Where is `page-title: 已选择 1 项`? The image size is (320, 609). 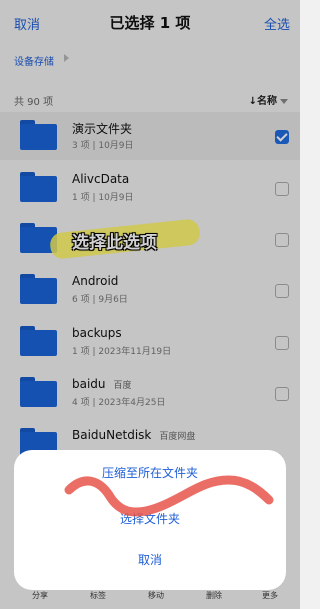
page-title: 已选择 1 项 is located at coordinates (150, 23).